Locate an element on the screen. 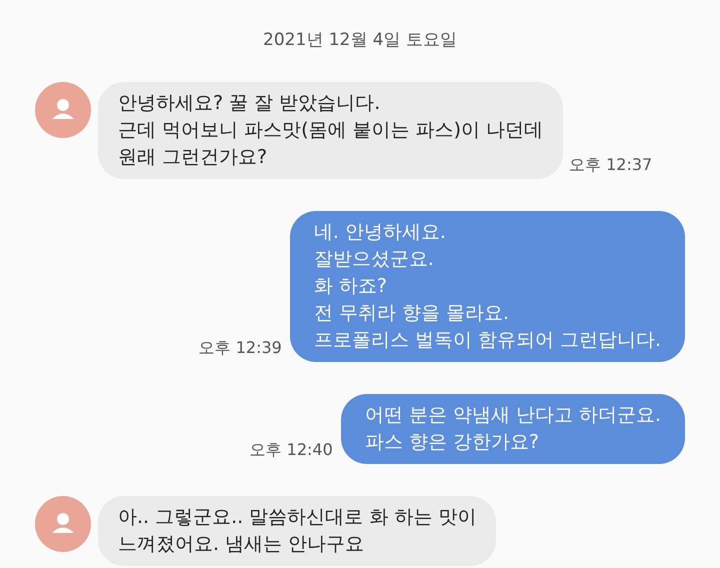 The height and width of the screenshot is (568, 720). message-bubble: 안녕하세요? 꿀 잘 받았습니다. 근데 먹어보니 파스맛(몸에 붙이는 파스)이 나던데 원래 그런건가요? is located at coordinates (331, 130).